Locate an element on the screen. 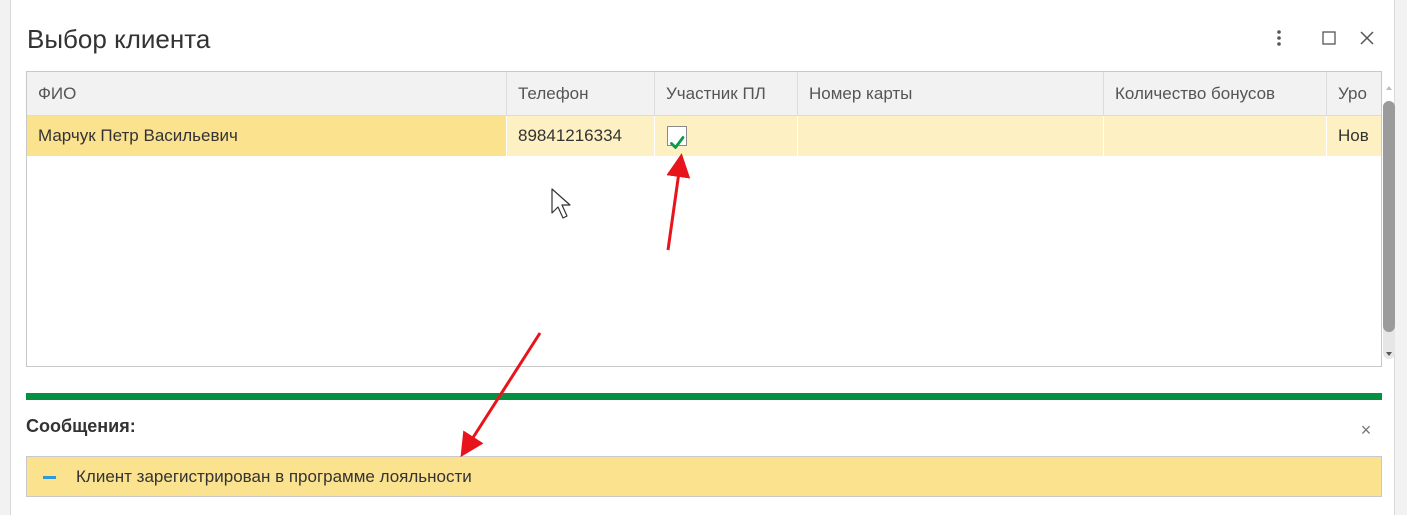 This screenshot has height=515, width=1407. mouse-cursor-icon is located at coordinates (561, 203).